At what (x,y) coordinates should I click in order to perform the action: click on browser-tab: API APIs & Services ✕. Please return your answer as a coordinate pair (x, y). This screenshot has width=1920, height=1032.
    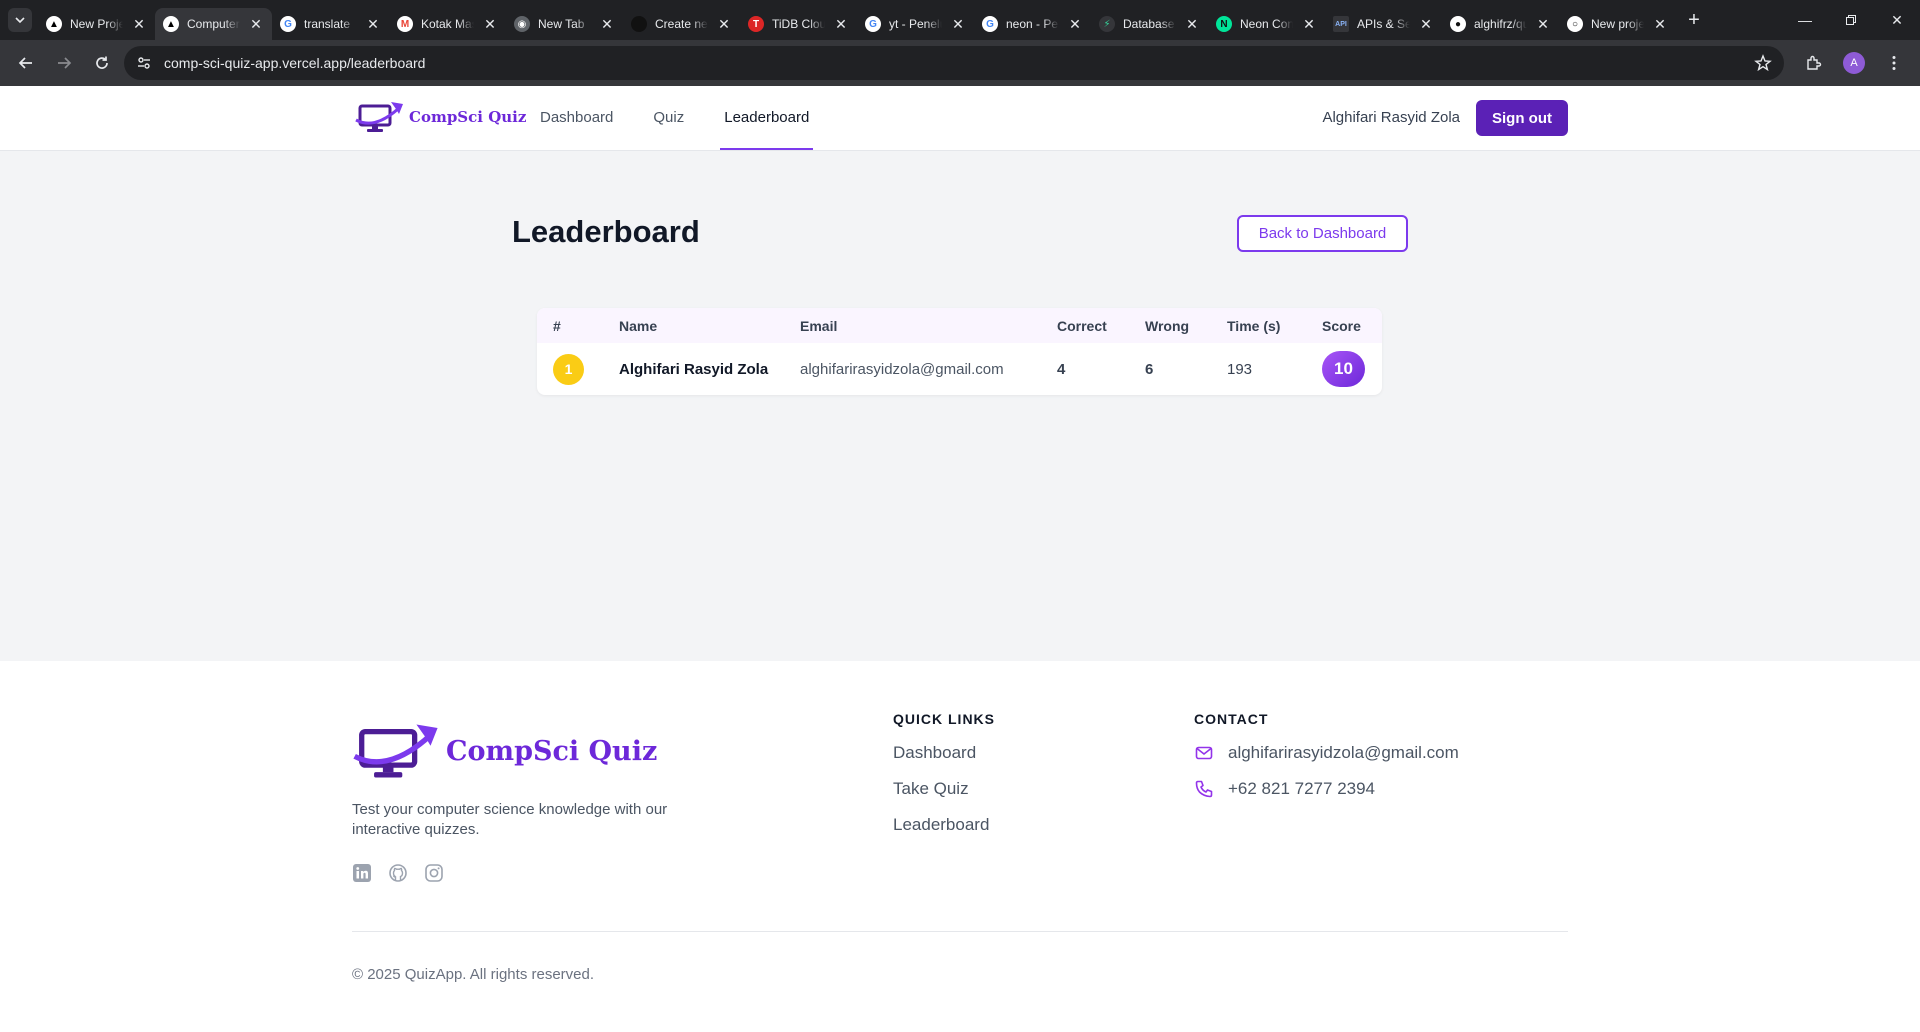
    Looking at the image, I should click on (1383, 24).